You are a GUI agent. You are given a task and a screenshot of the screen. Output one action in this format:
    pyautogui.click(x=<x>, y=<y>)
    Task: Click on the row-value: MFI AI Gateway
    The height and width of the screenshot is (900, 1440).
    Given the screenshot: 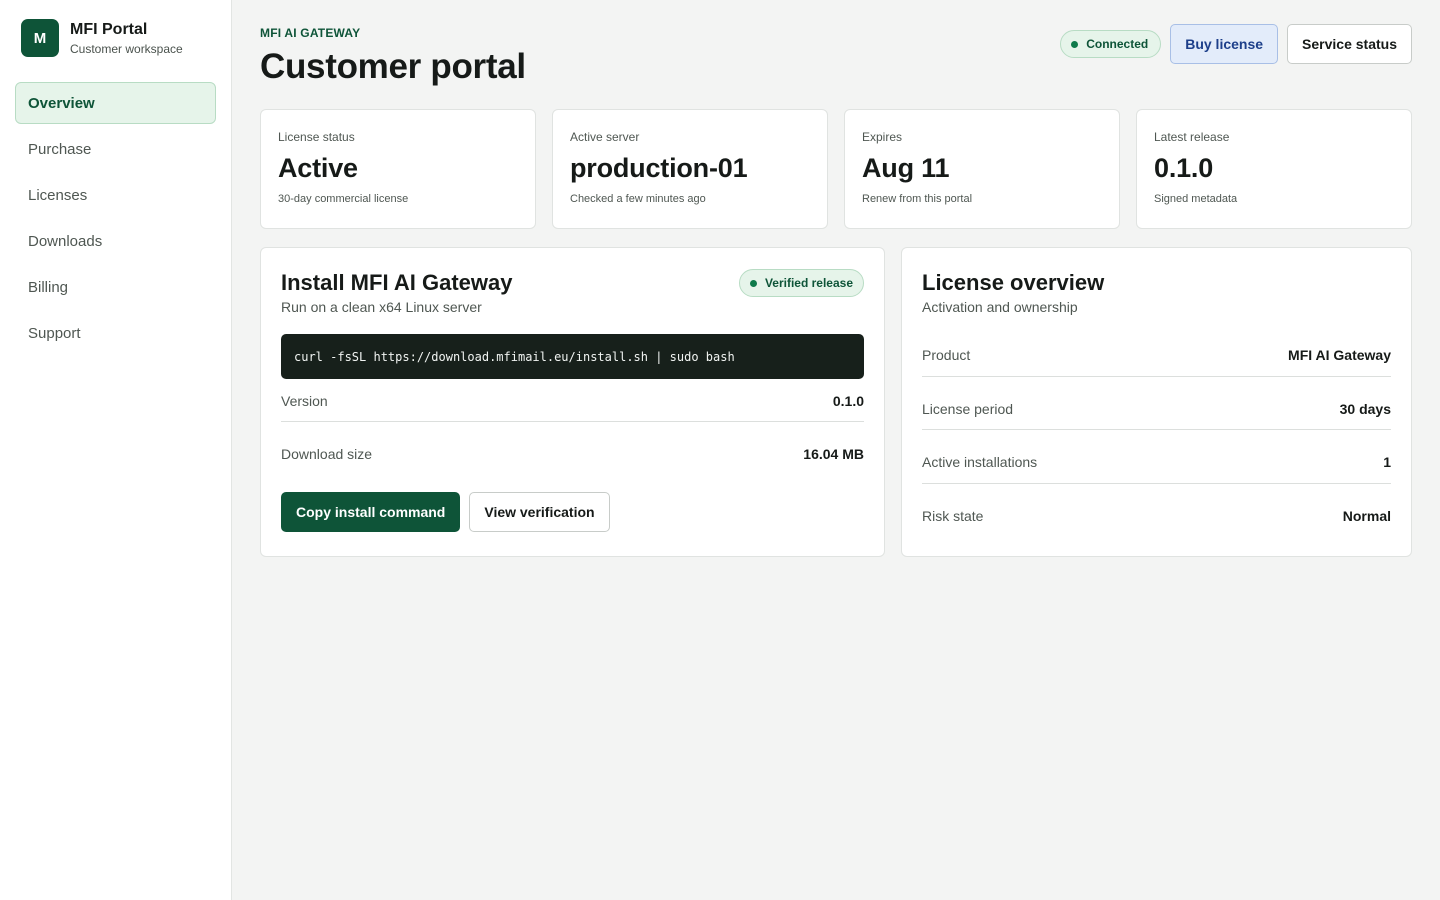 What is the action you would take?
    pyautogui.click(x=1339, y=355)
    